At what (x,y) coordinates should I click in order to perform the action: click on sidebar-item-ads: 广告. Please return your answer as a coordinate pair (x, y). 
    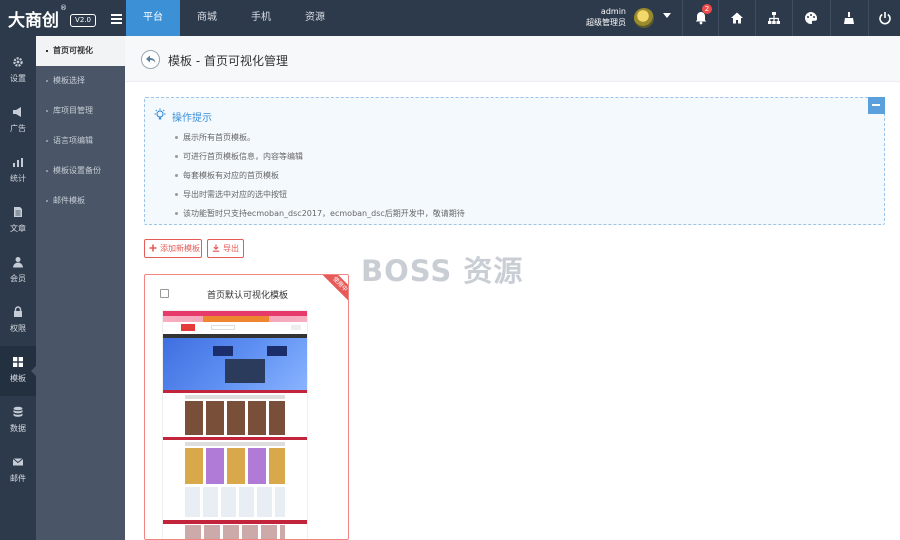
    Looking at the image, I should click on (18, 121).